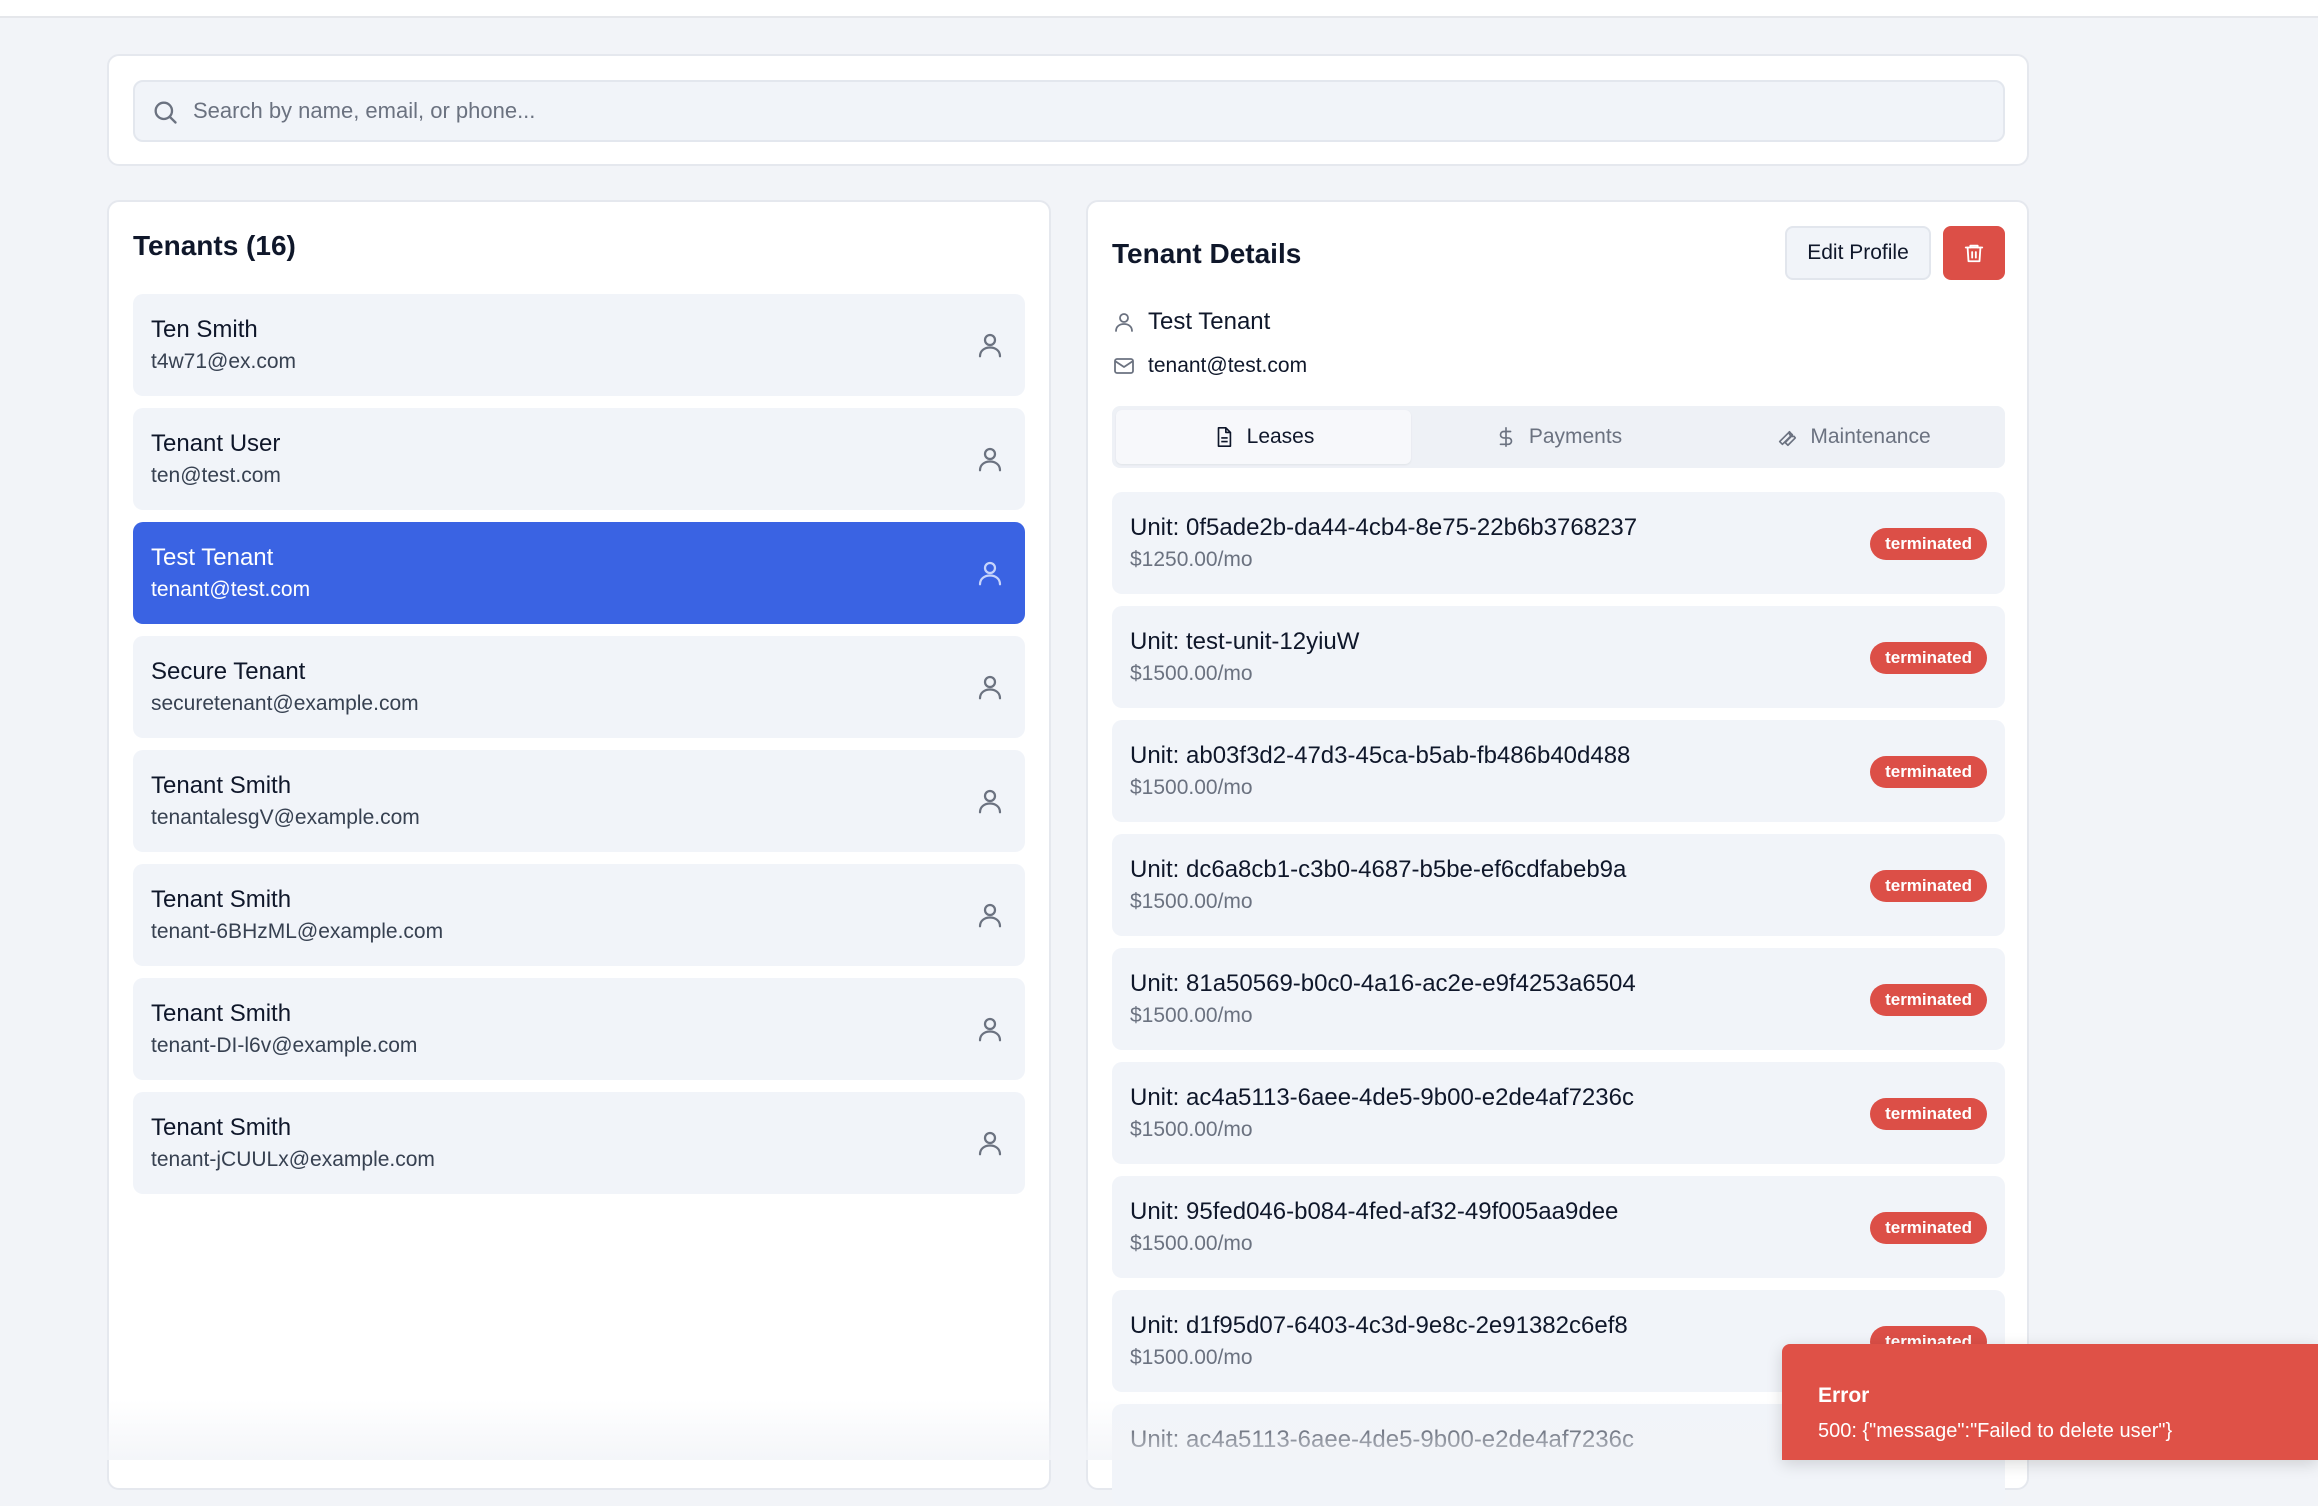  I want to click on tenant-name: Test Tenant, so click(212, 557).